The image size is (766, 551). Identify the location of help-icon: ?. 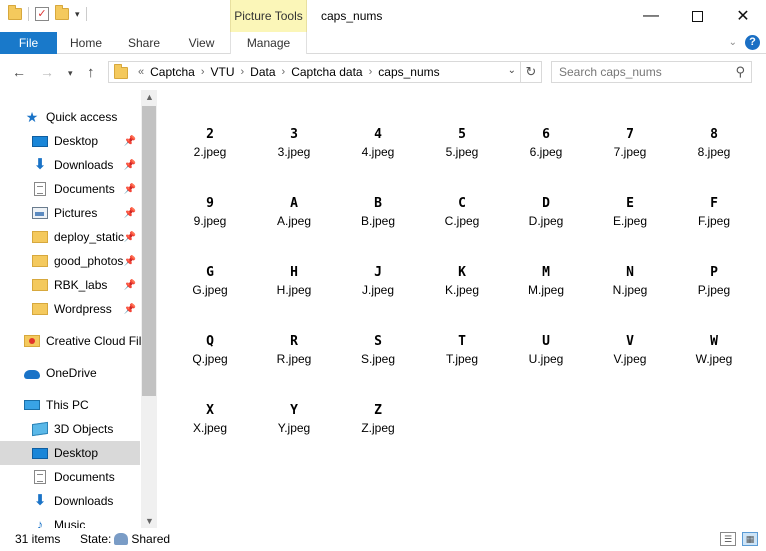
(752, 42).